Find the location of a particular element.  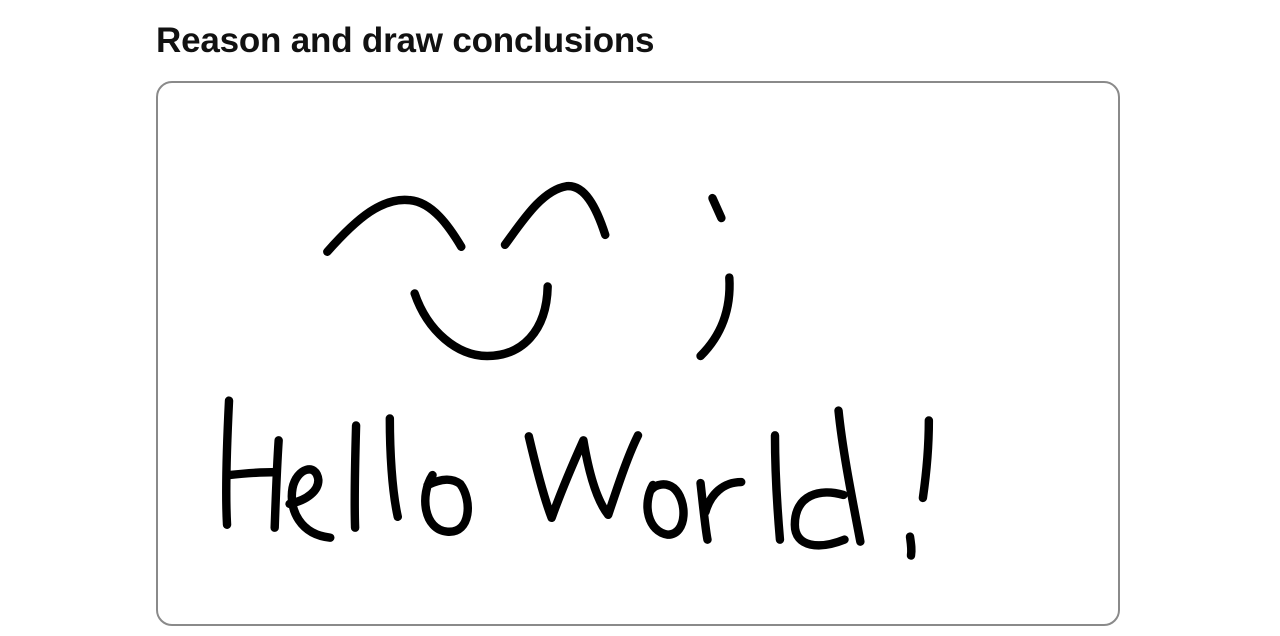

side-mark-bottom is located at coordinates (715, 317).